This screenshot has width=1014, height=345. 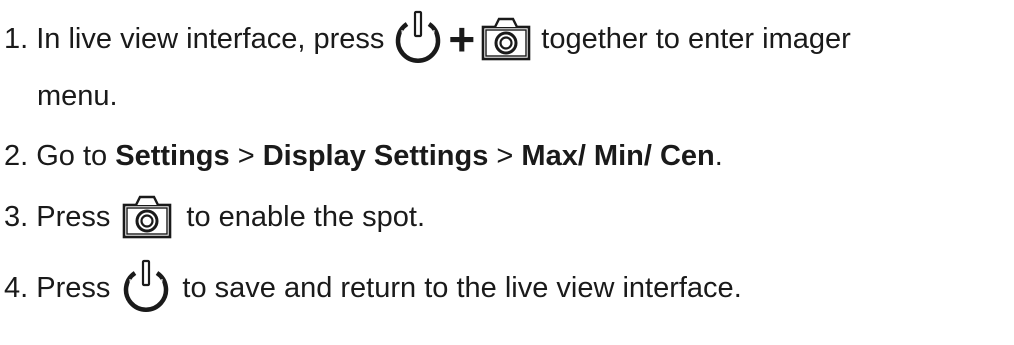 What do you see at coordinates (16, 38) in the screenshot?
I see `step-number: 1.` at bounding box center [16, 38].